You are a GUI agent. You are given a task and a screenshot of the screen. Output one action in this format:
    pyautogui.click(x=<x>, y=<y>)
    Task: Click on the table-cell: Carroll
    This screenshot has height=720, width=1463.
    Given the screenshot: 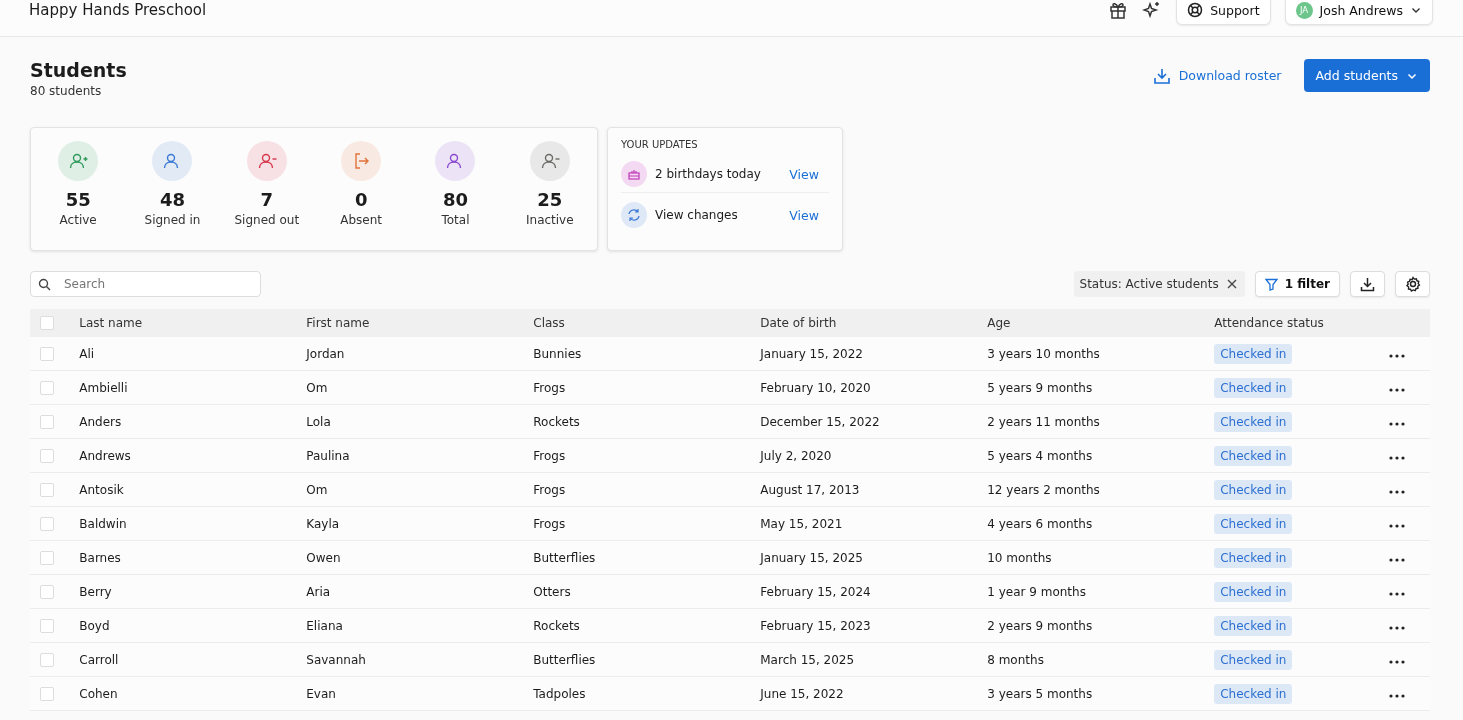 What is the action you would take?
    pyautogui.click(x=99, y=659)
    